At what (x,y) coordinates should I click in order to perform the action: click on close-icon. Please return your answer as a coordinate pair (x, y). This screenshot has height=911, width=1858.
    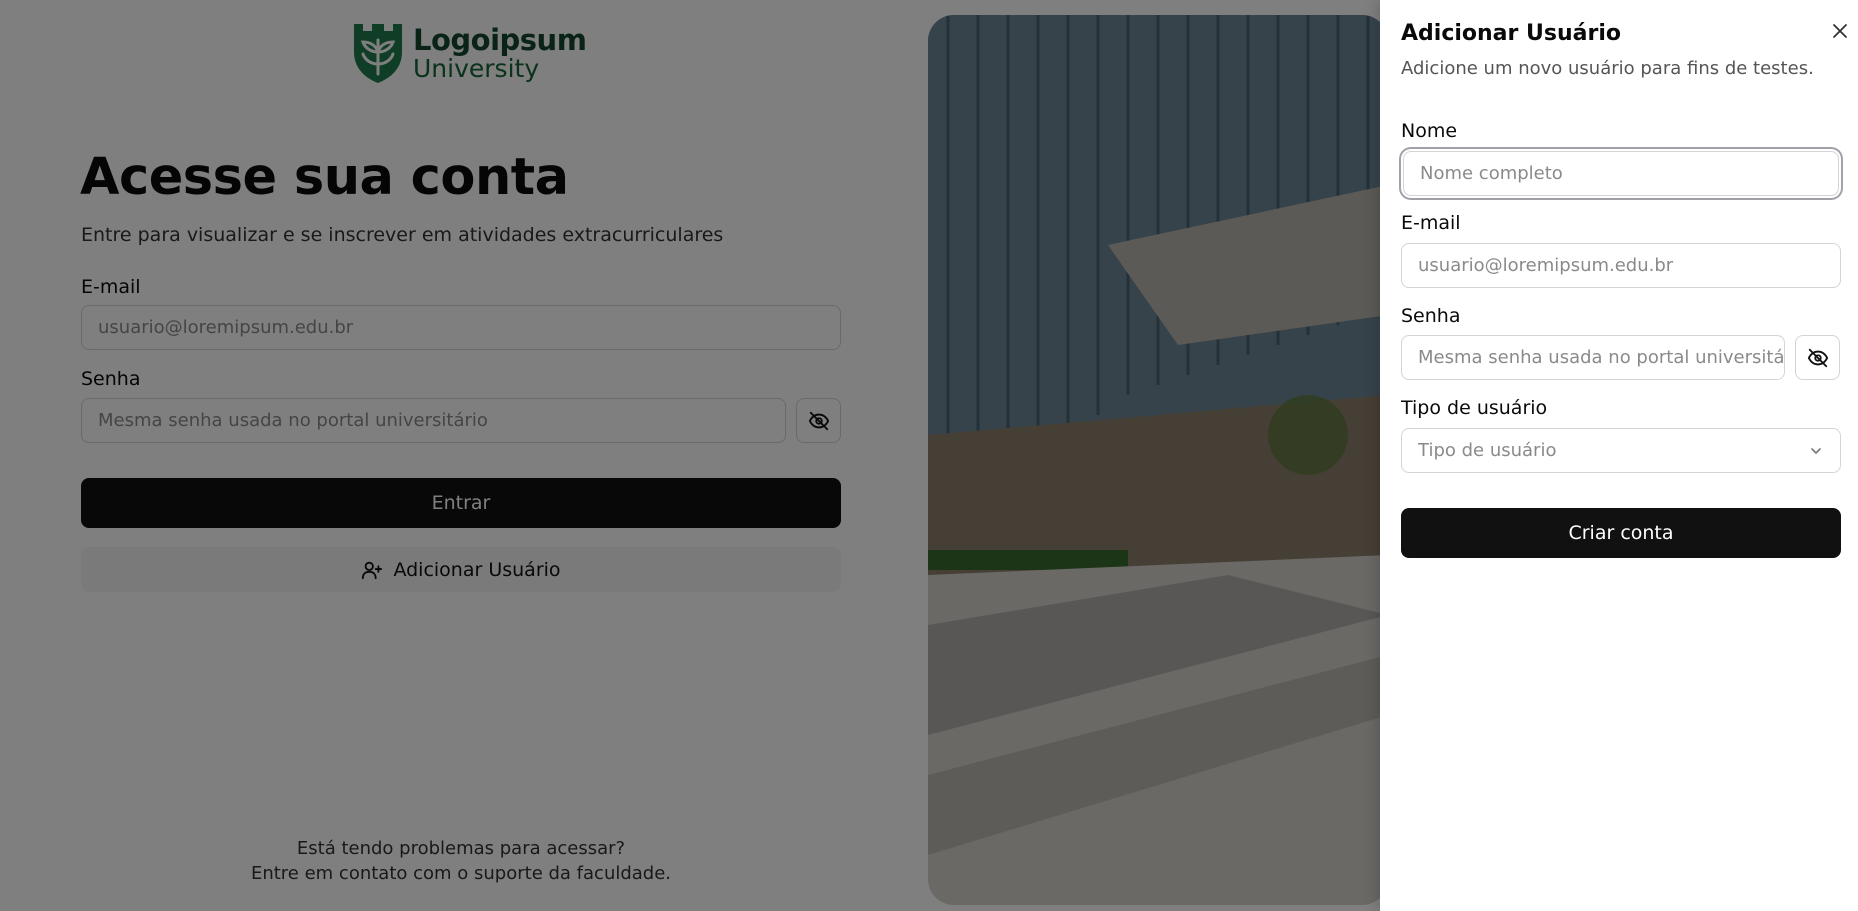
    Looking at the image, I should click on (1840, 31).